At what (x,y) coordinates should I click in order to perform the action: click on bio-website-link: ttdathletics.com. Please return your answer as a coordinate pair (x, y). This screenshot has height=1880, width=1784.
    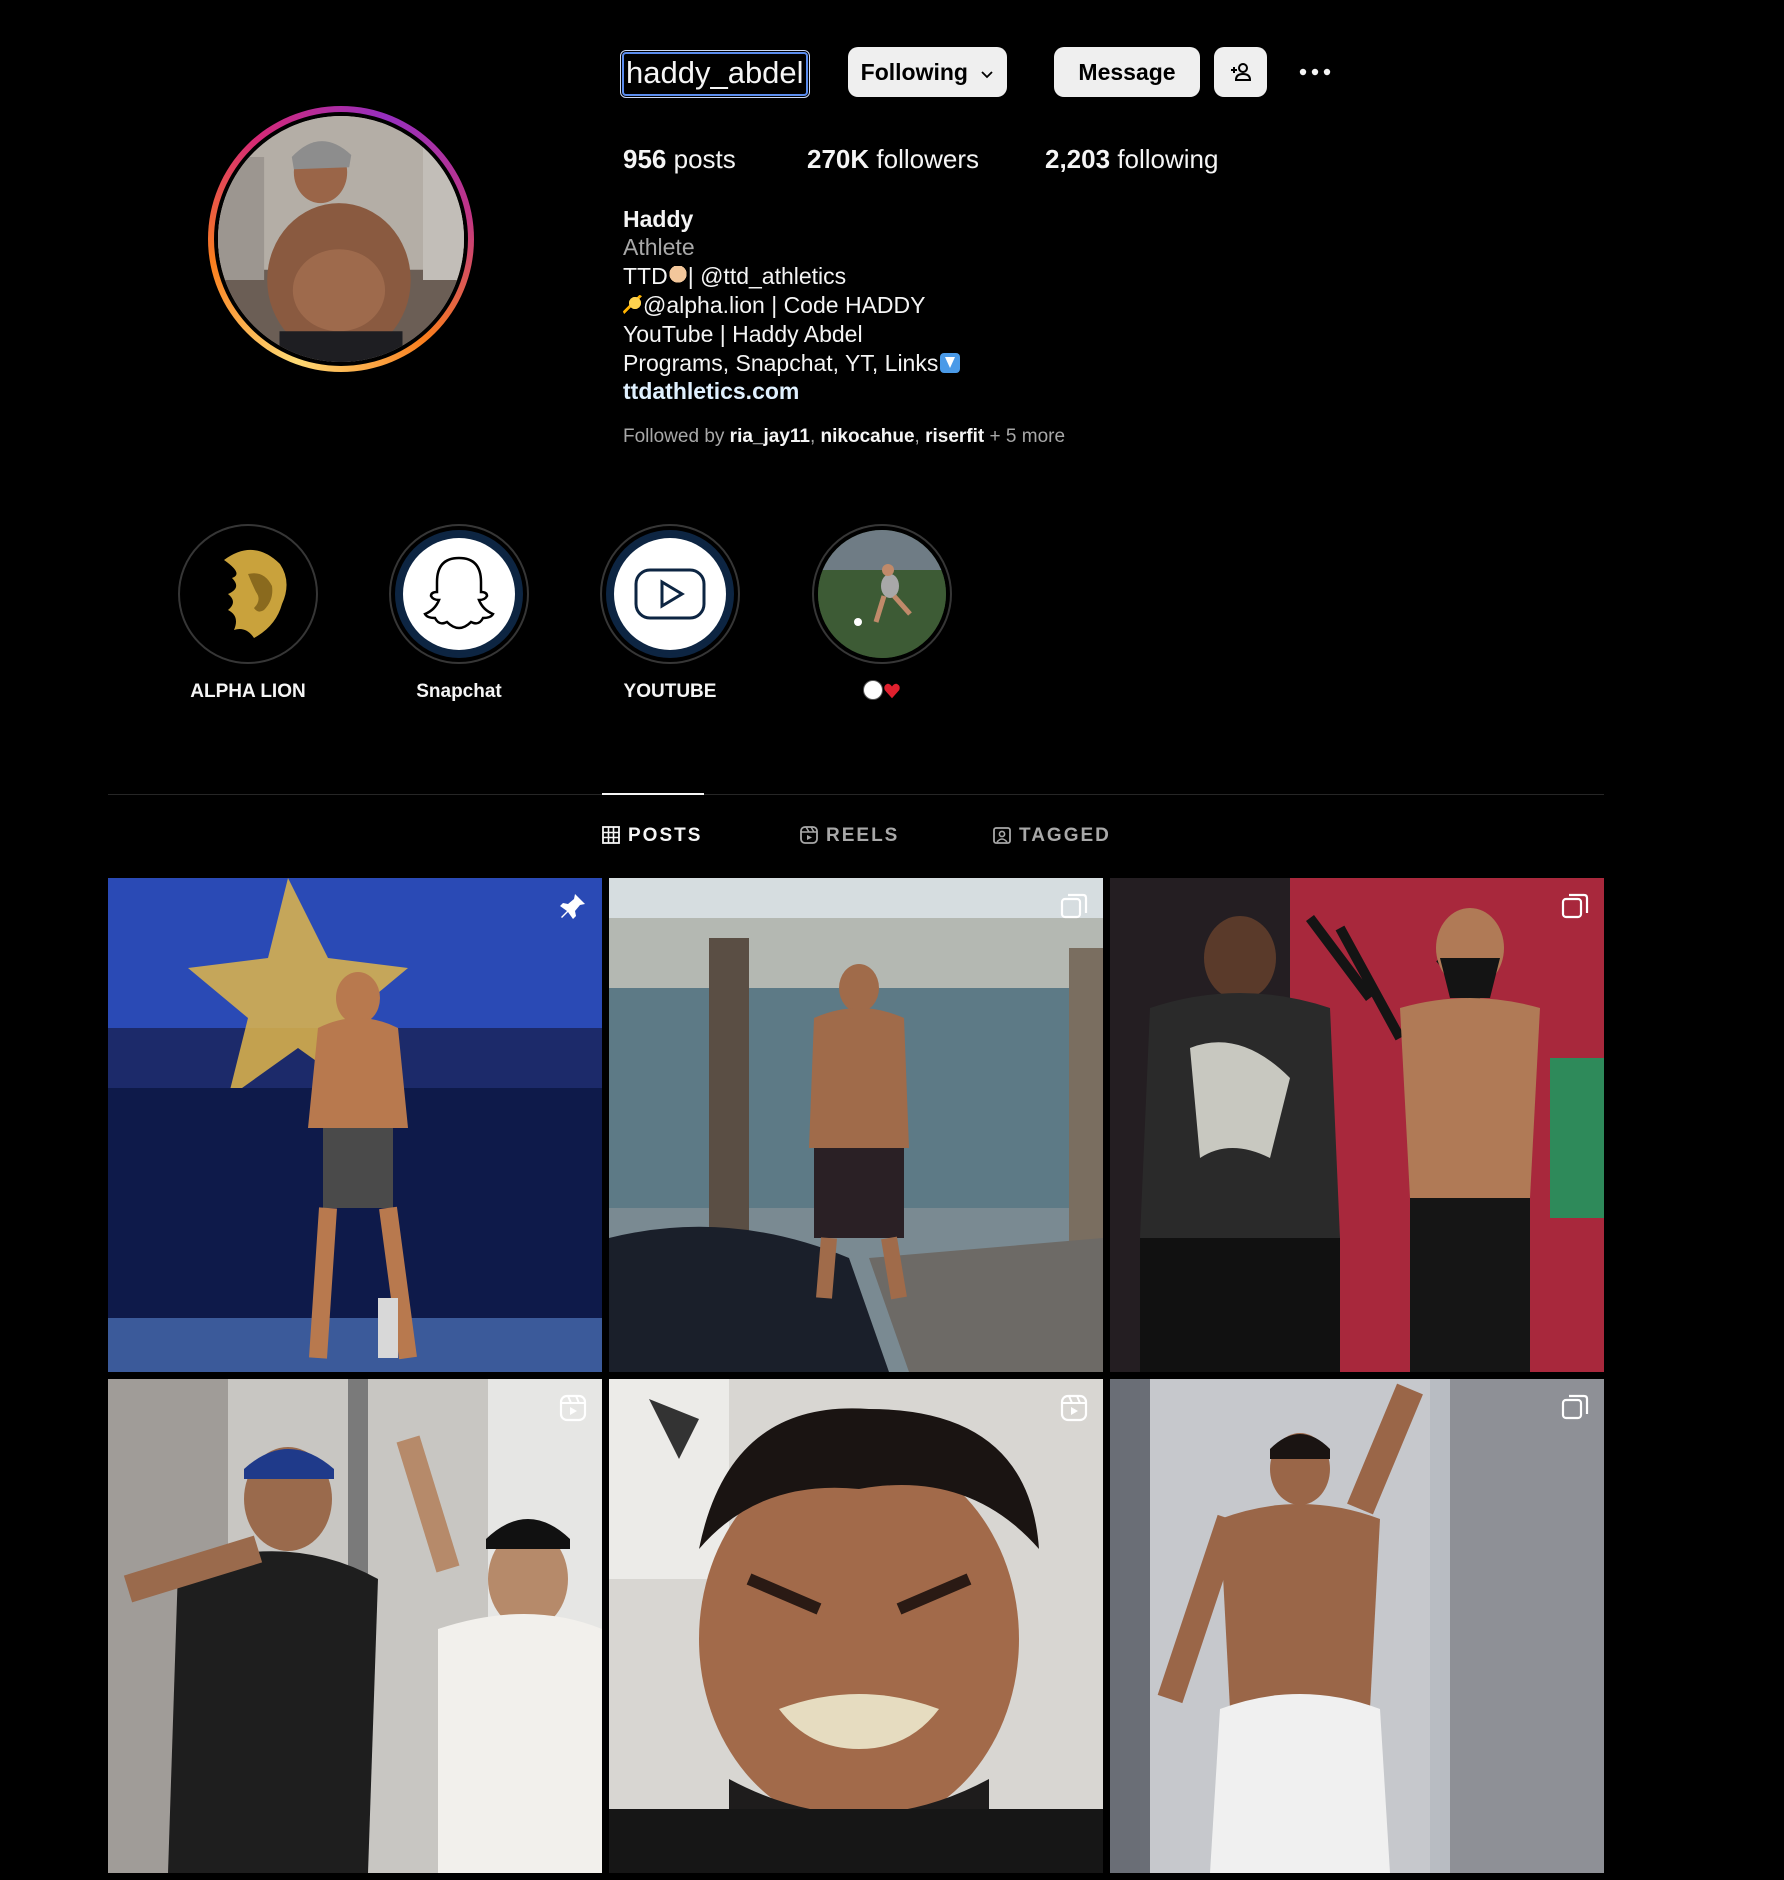
    Looking at the image, I should click on (711, 391).